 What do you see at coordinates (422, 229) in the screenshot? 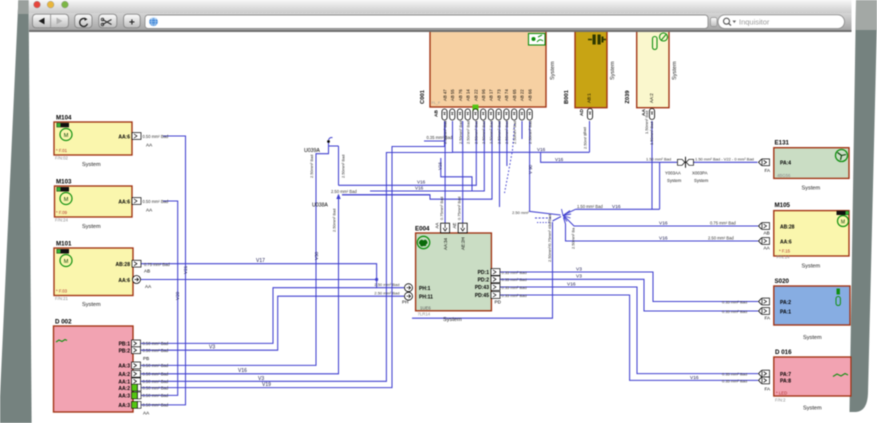
I see `svg-text: E004` at bounding box center [422, 229].